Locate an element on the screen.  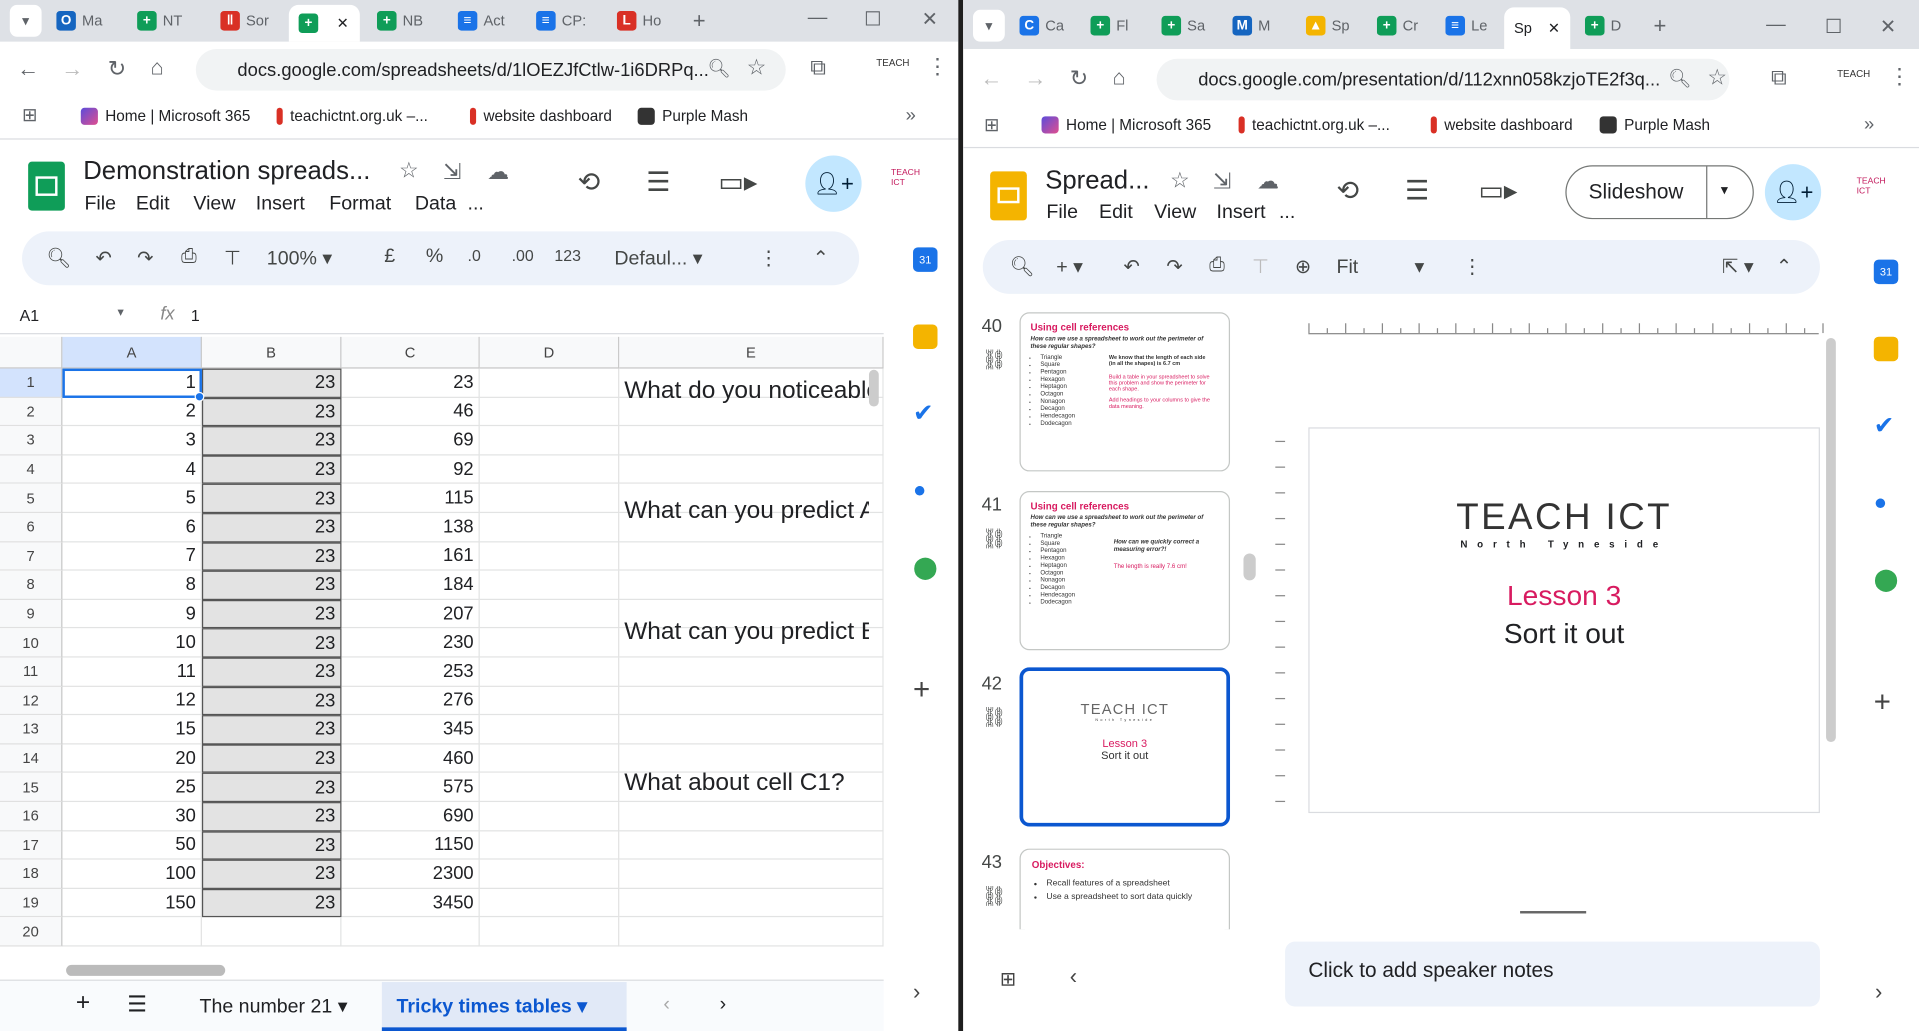
cell-B2: 23 is located at coordinates (271, 412).